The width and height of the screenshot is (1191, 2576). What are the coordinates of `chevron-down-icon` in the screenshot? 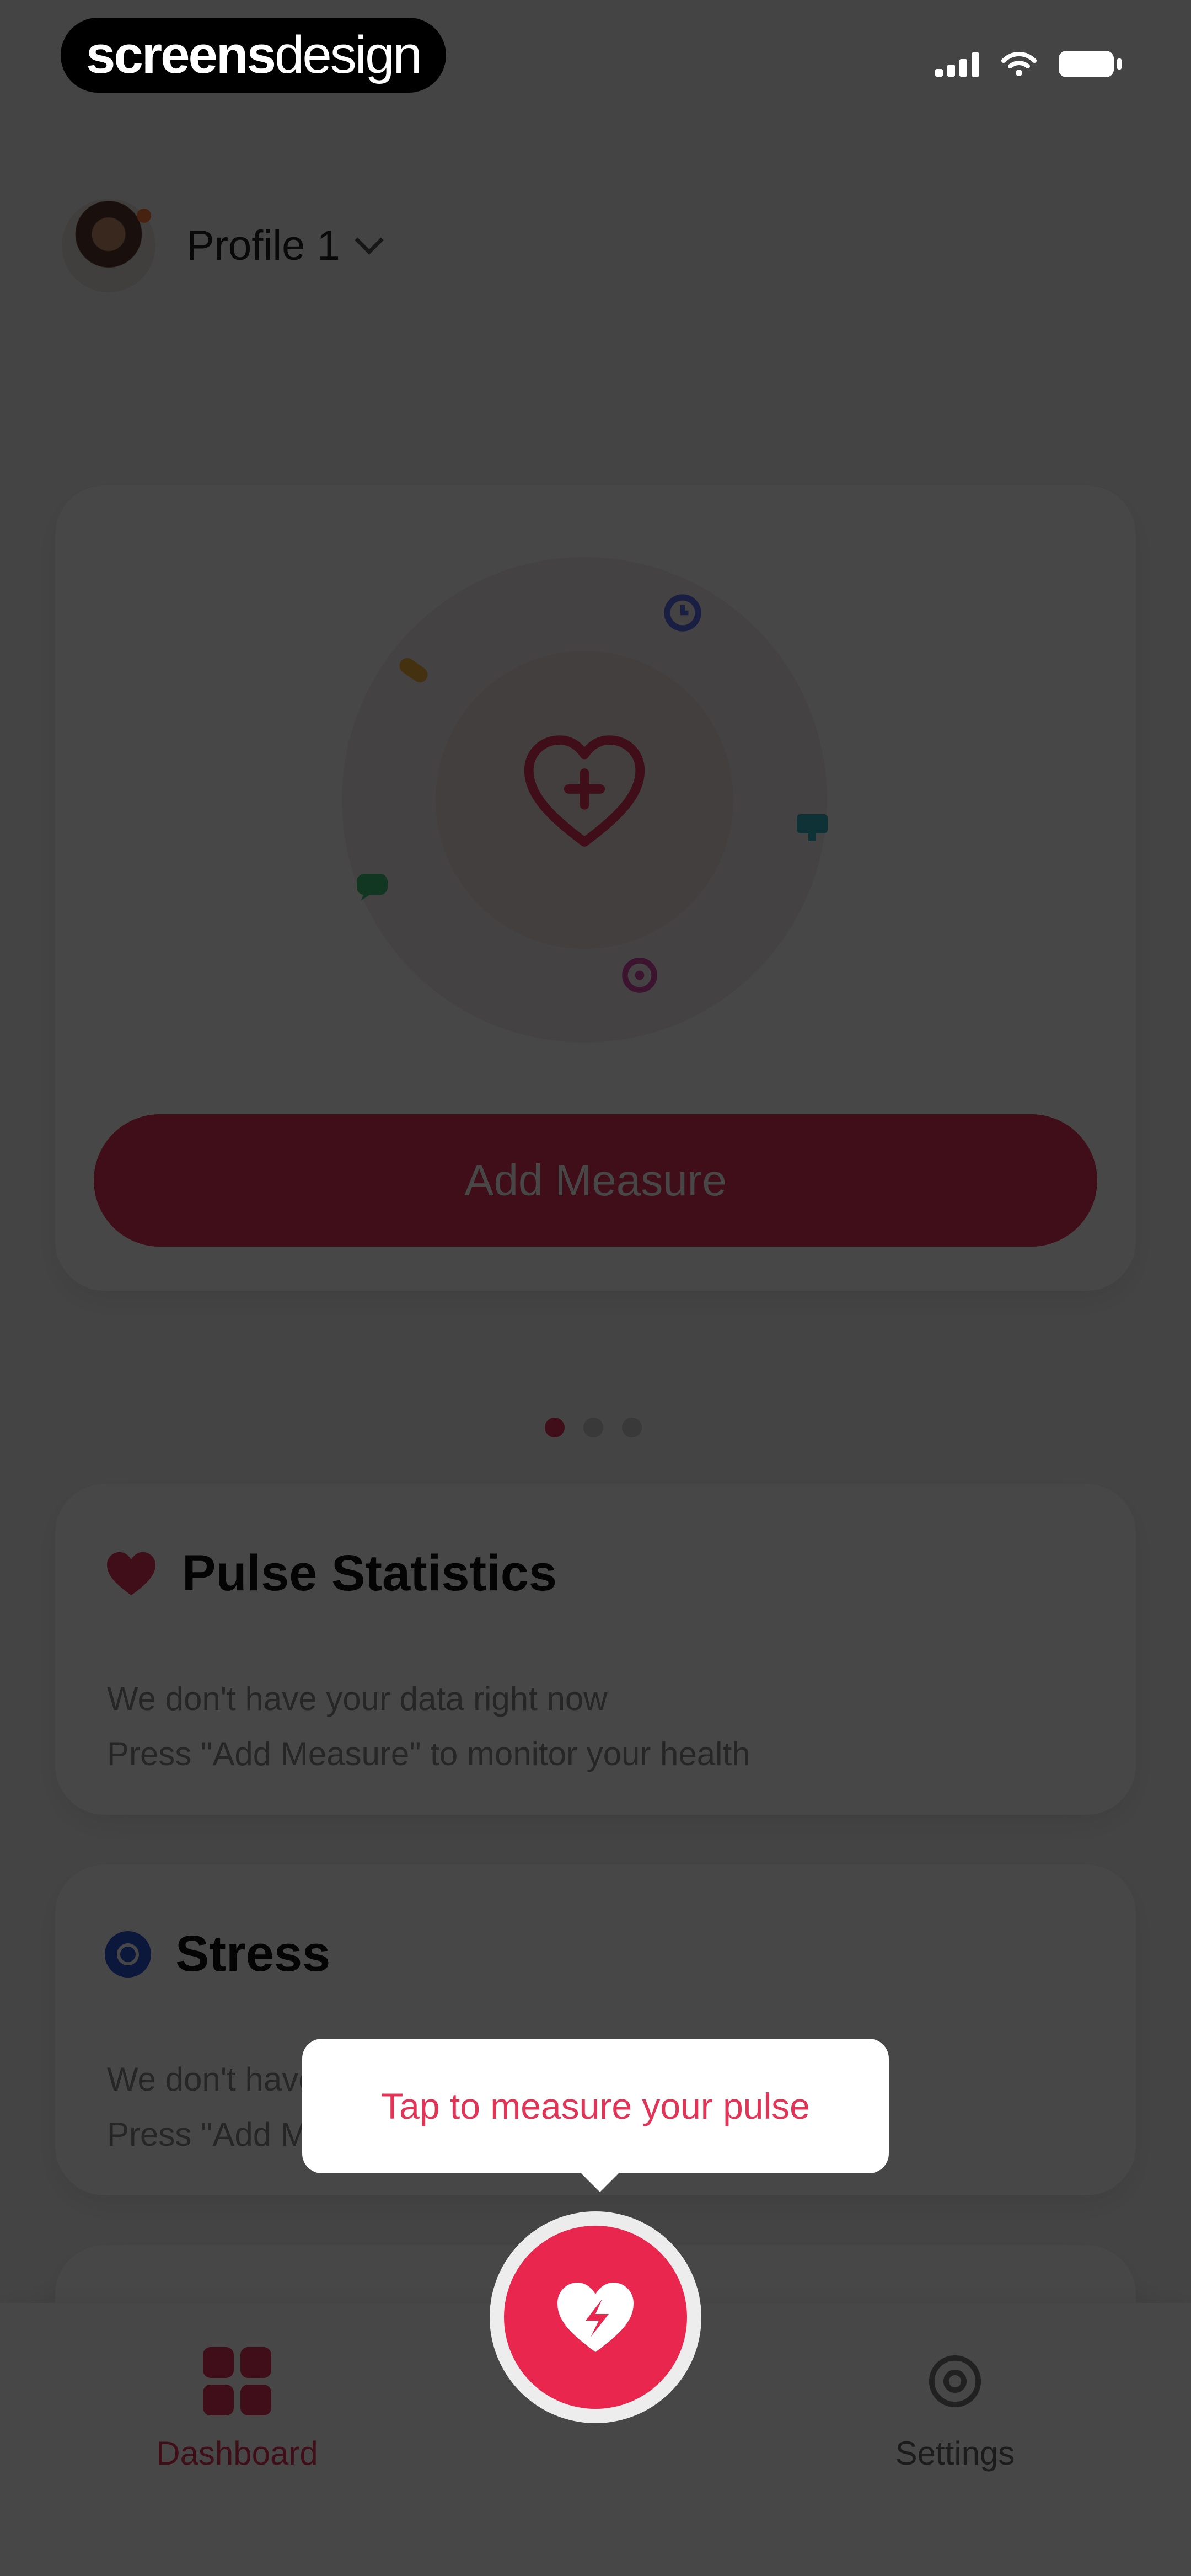 It's located at (369, 240).